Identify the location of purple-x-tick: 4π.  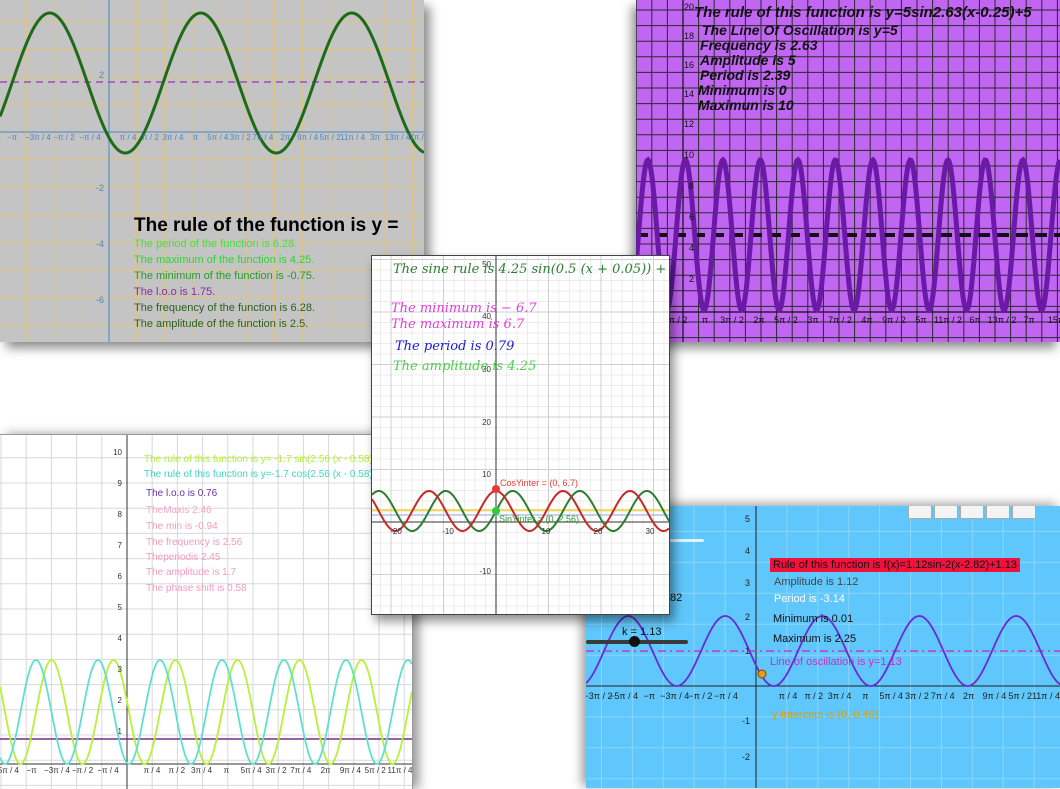
(866, 320).